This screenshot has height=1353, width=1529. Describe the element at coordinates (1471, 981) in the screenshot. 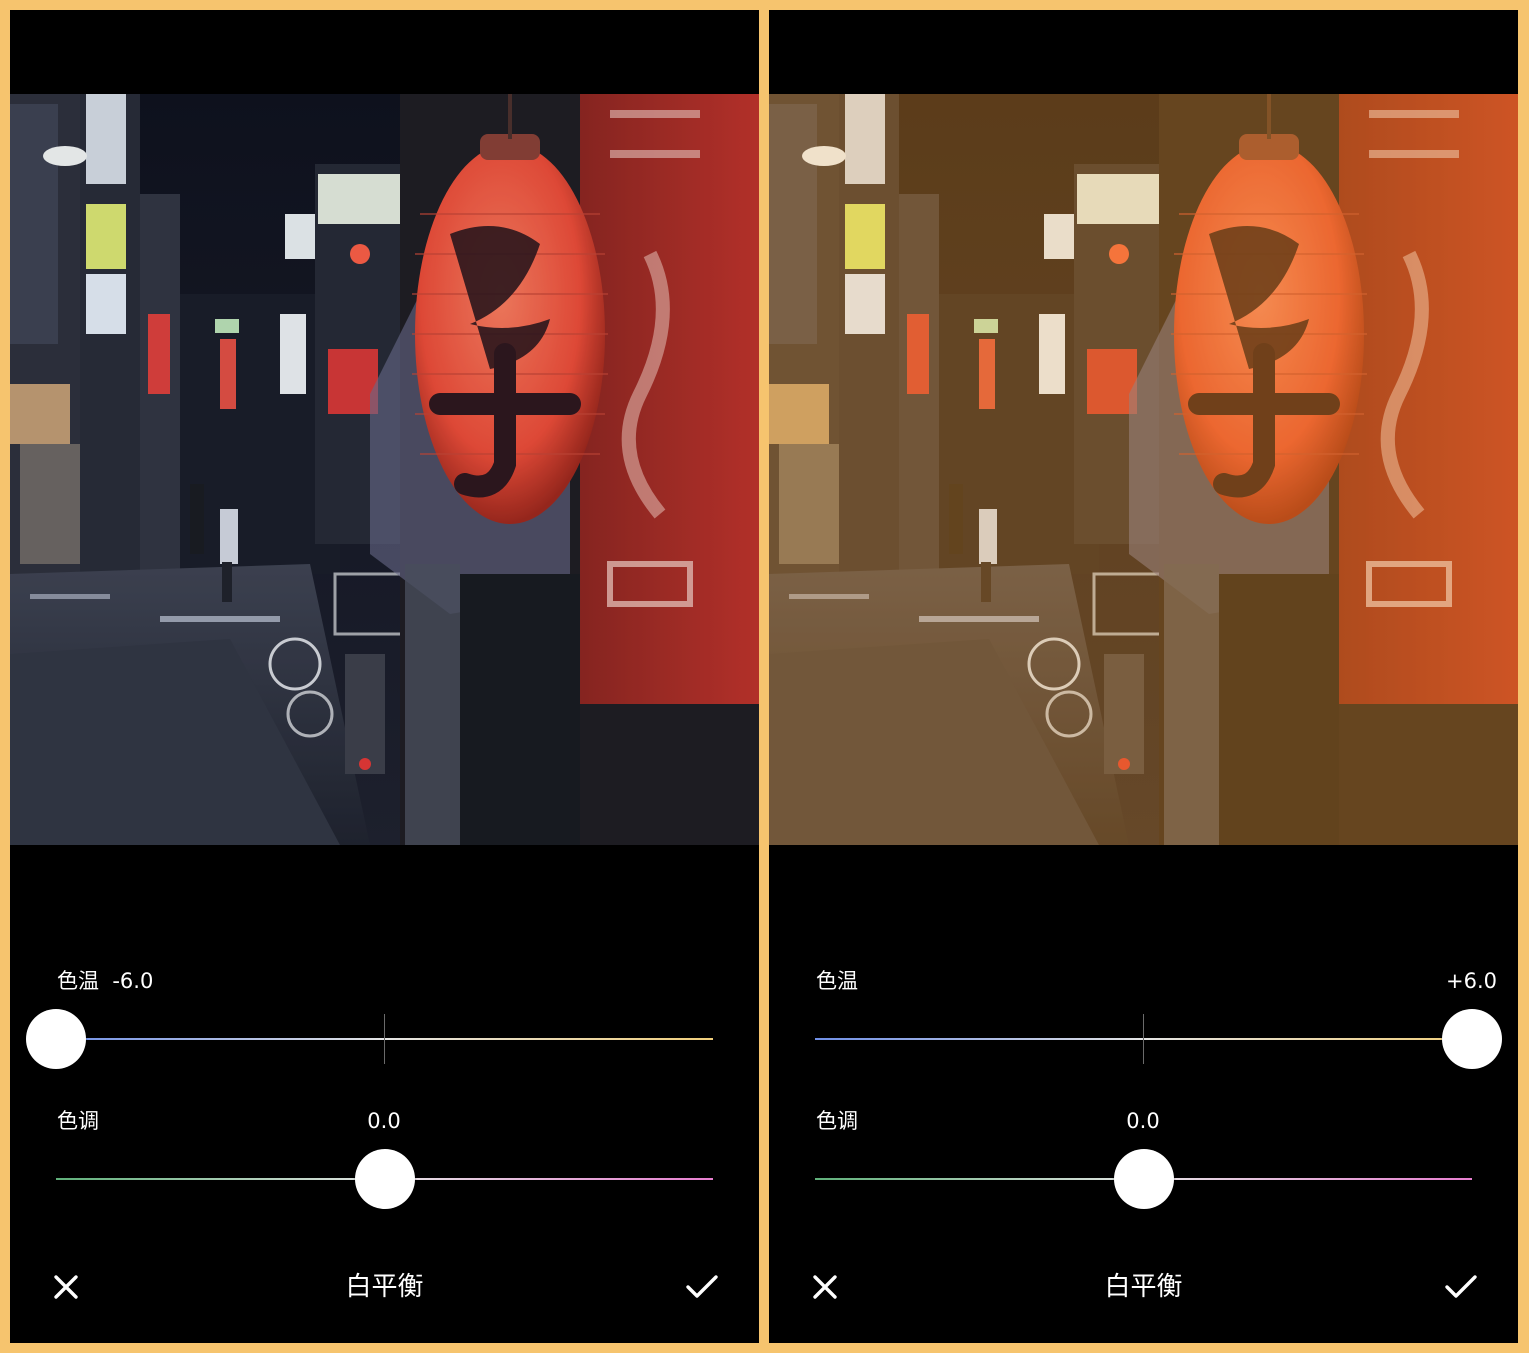

I see `temperature-value: +6.0` at that location.